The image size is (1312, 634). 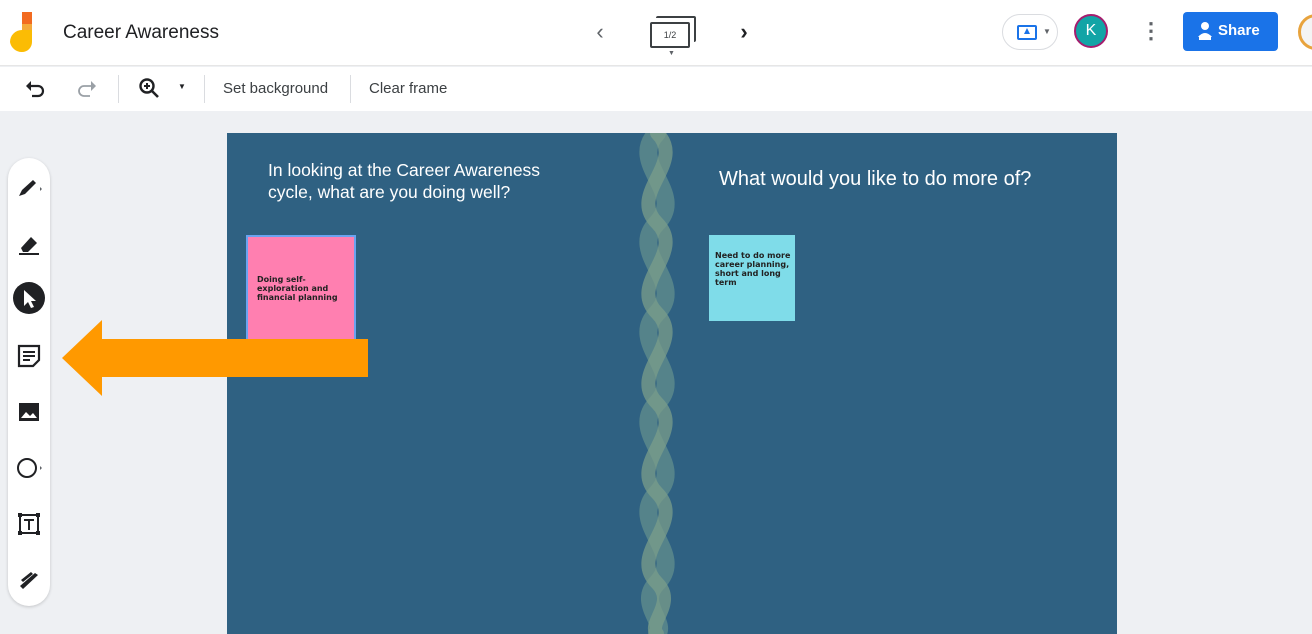 I want to click on next-frame-button: ›, so click(x=744, y=32).